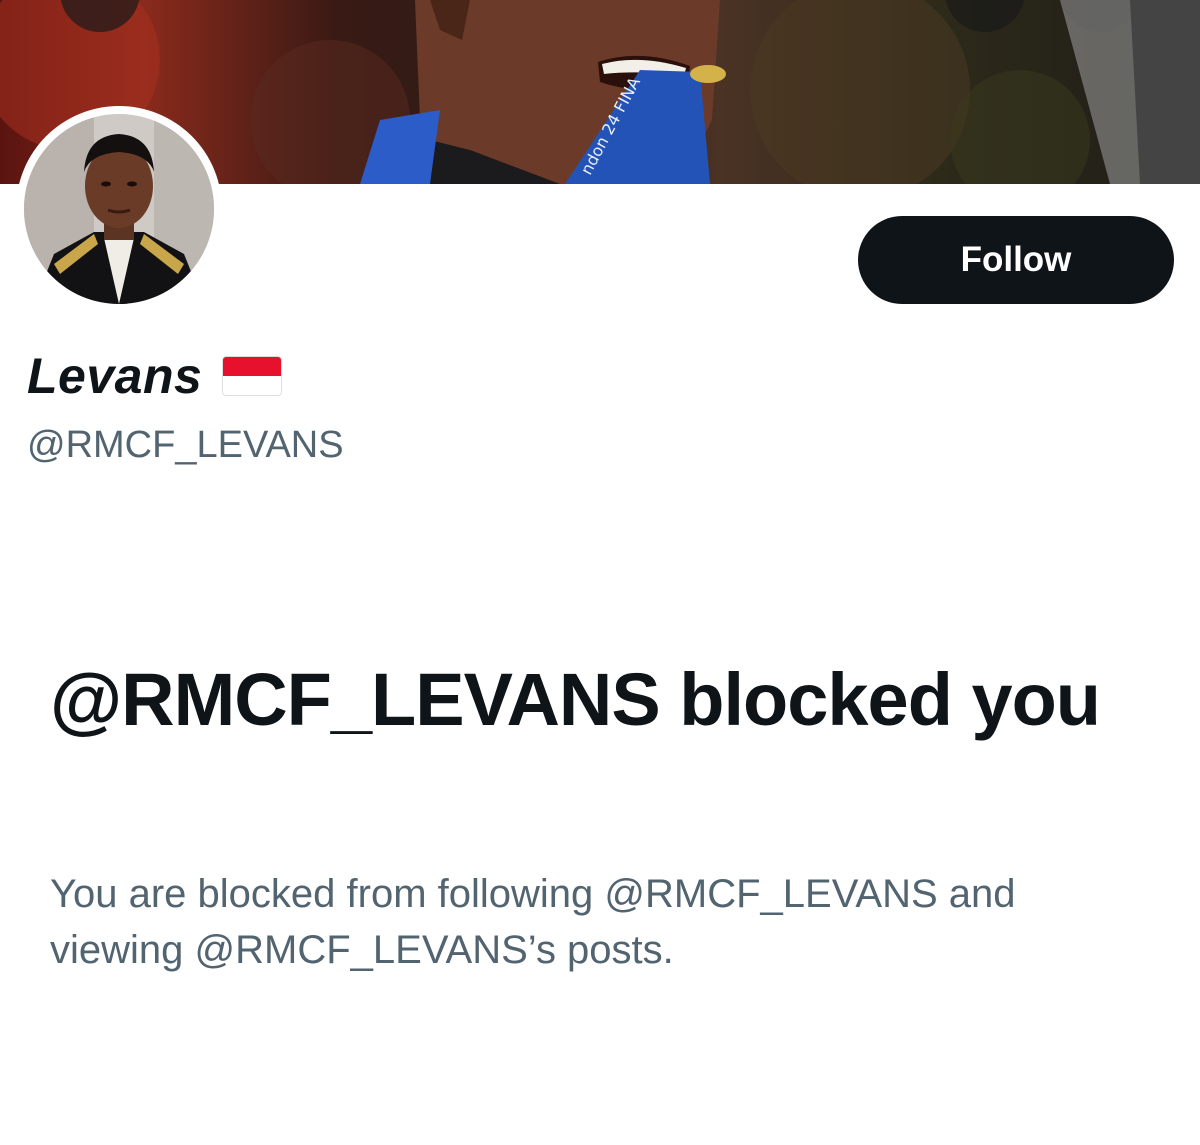  I want to click on display-name-row: Levans, so click(155, 376).